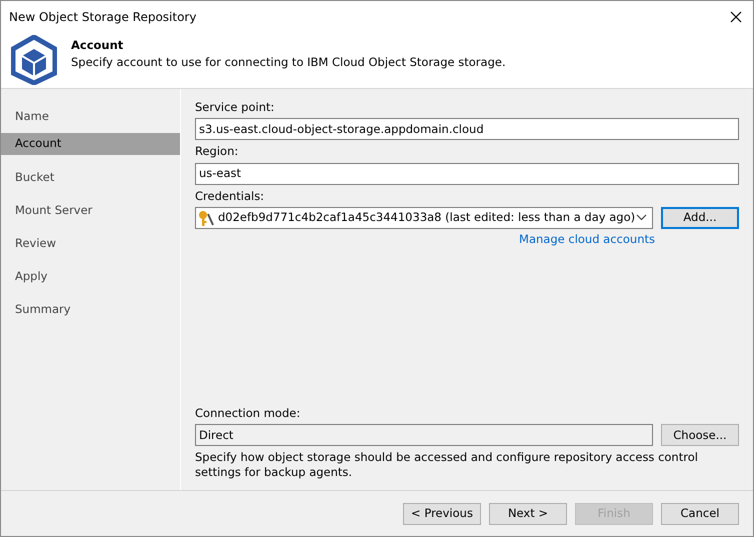  I want to click on connection-mode-description: Specify how object storage should be accessed and configure repository access control settings for backup agents., so click(447, 465).